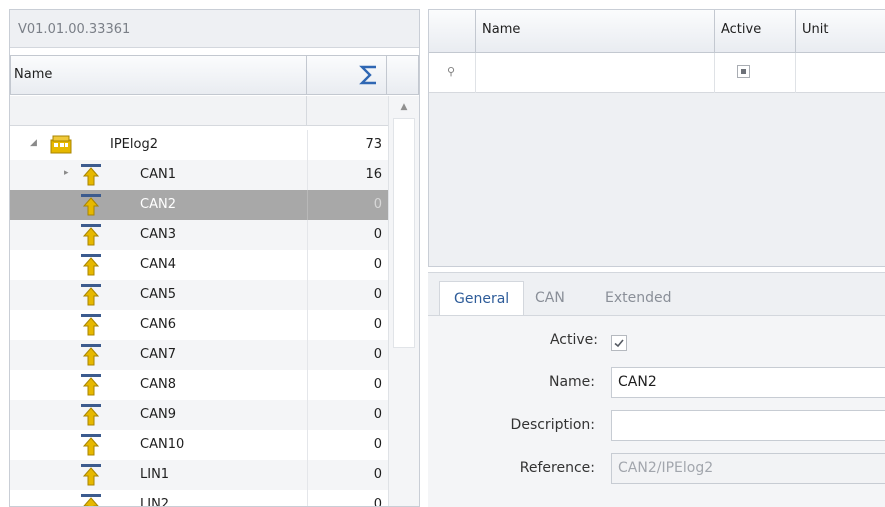 The width and height of the screenshot is (885, 507). I want to click on tab-general: General, so click(482, 298).